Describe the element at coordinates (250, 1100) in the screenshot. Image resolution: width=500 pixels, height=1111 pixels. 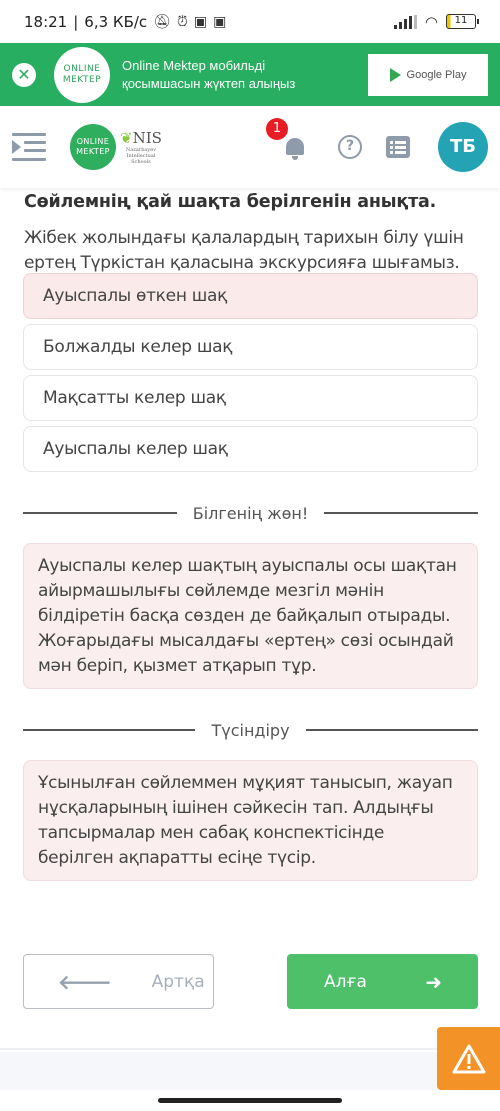
I see `home-indicator` at that location.